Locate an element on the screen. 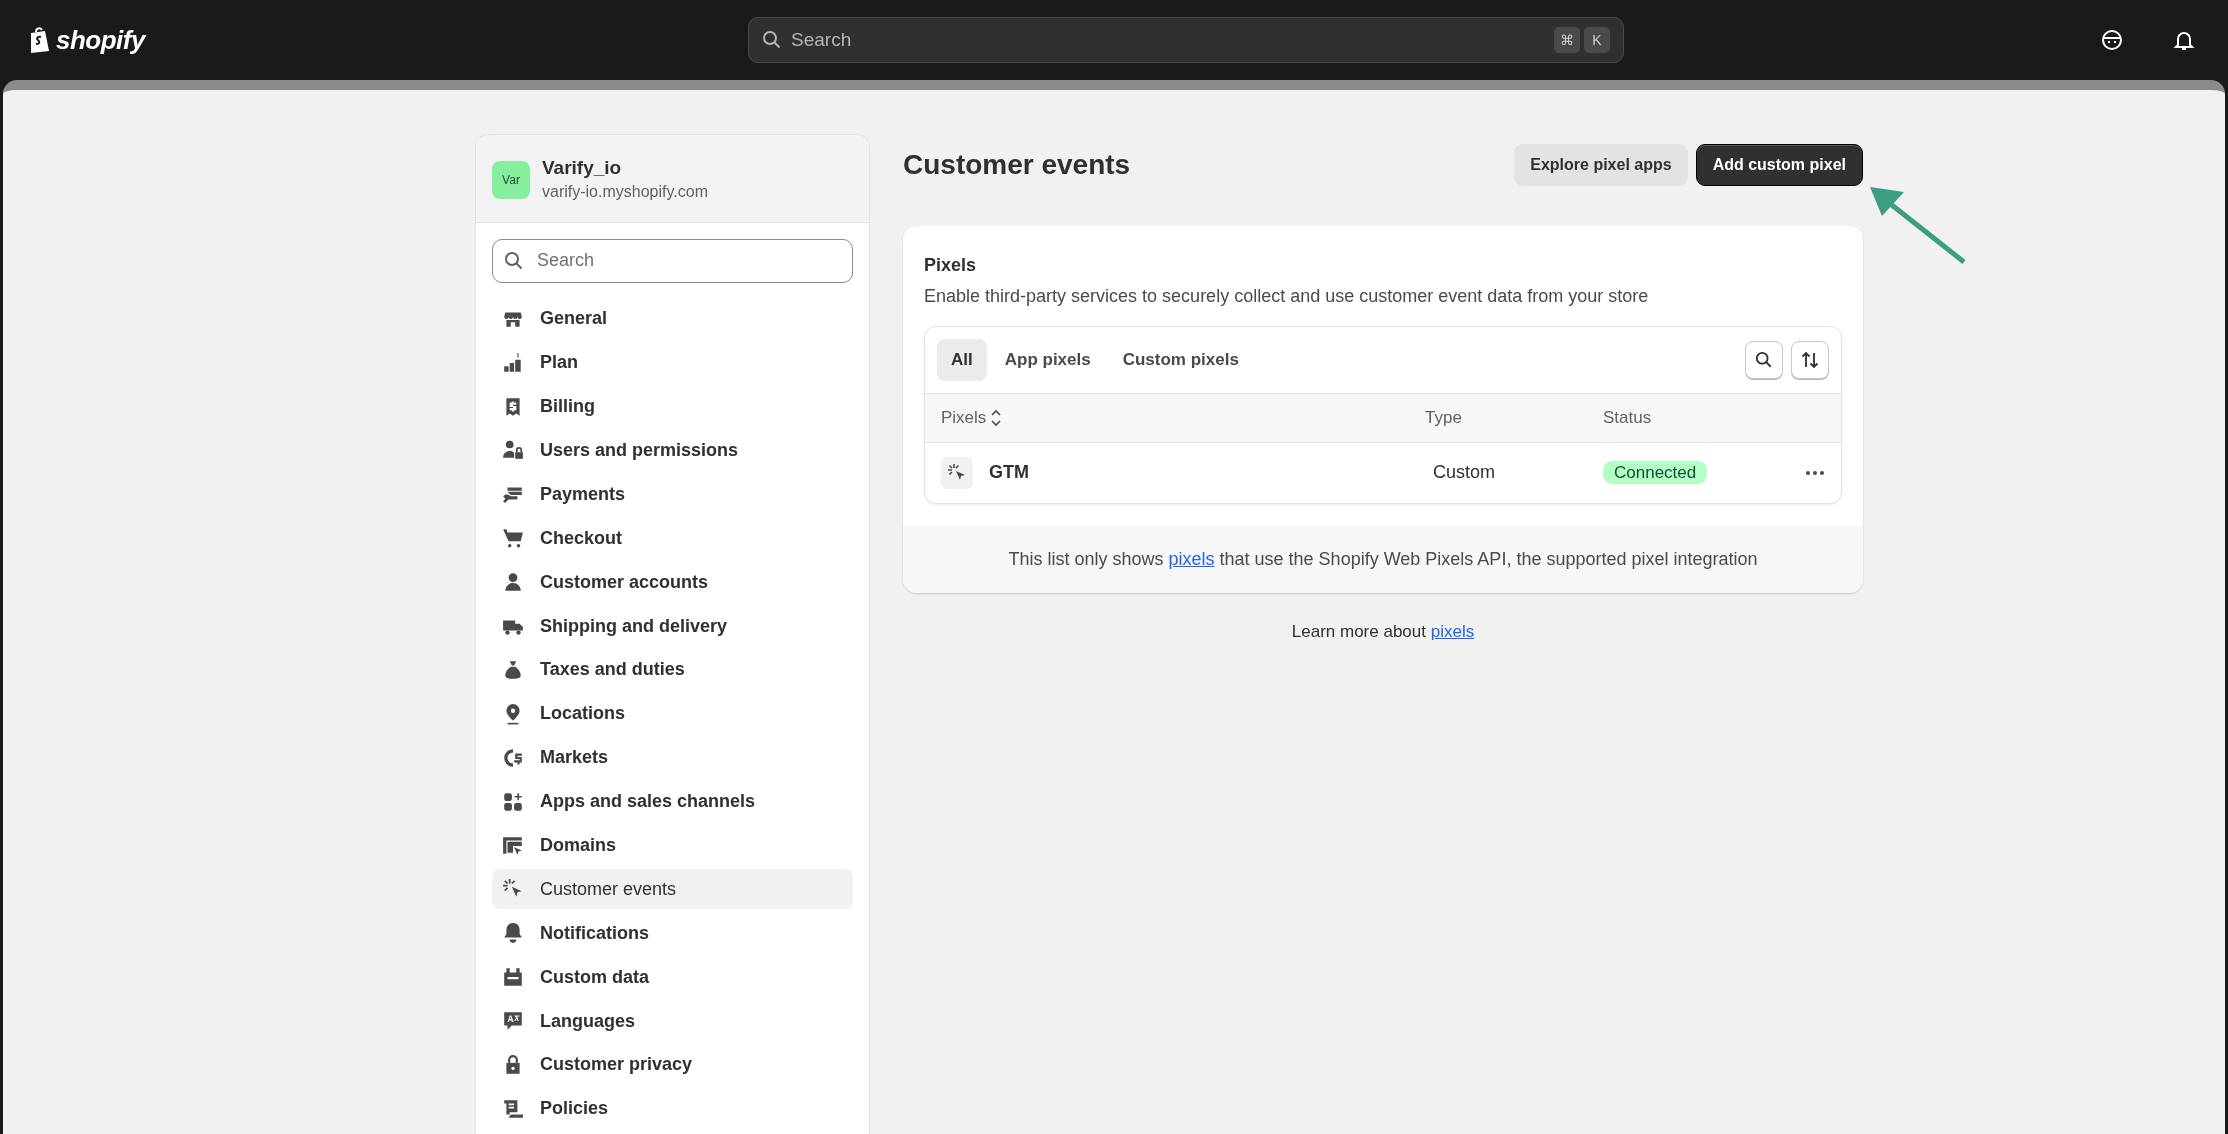 This screenshot has height=1134, width=2228. shortcut-key: ⌘ is located at coordinates (1567, 40).